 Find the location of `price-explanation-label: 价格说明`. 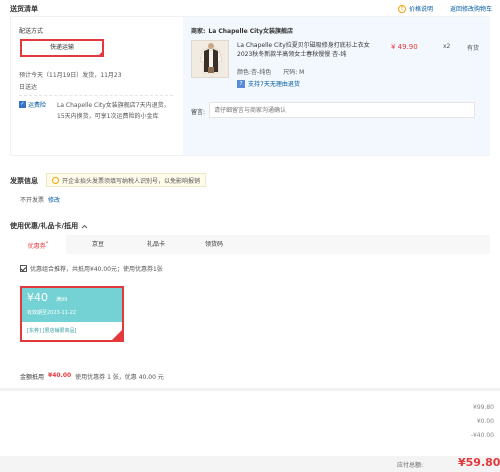

price-explanation-label: 价格说明 is located at coordinates (421, 9).